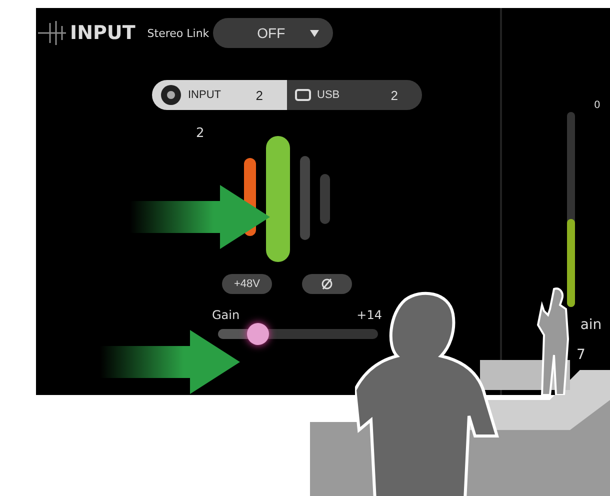  What do you see at coordinates (219, 95) in the screenshot?
I see `source-tab: INPUT 2` at bounding box center [219, 95].